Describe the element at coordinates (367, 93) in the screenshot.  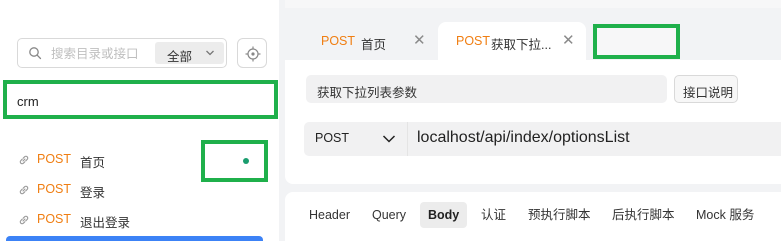
I see `request-name: 获取下拉列表参数` at that location.